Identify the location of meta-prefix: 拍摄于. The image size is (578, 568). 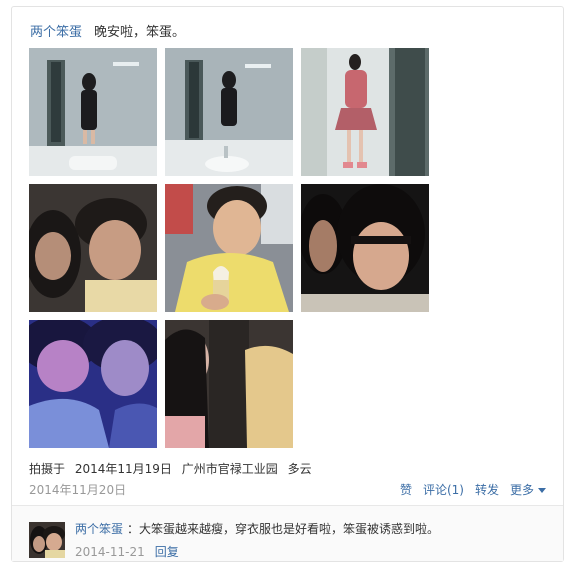
(47, 469).